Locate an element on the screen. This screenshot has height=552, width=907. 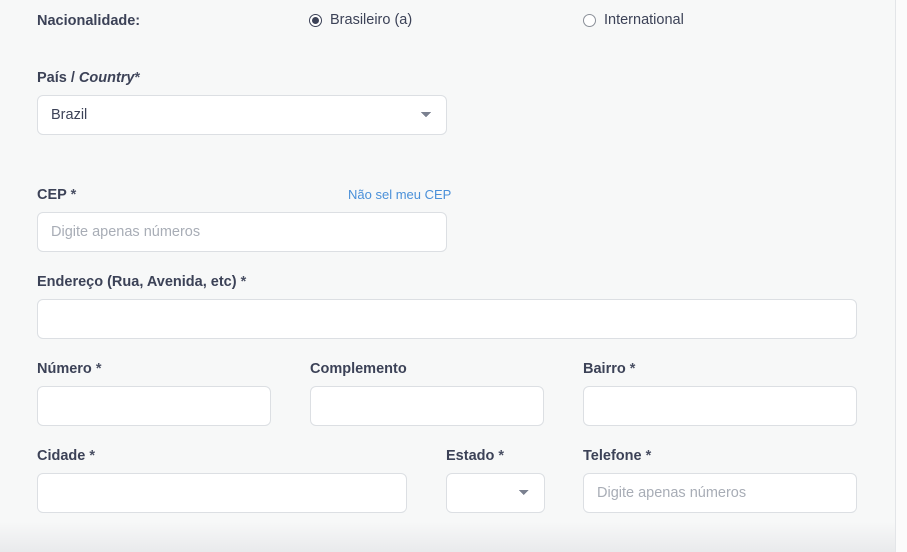
radio-international-label: International is located at coordinates (644, 20).